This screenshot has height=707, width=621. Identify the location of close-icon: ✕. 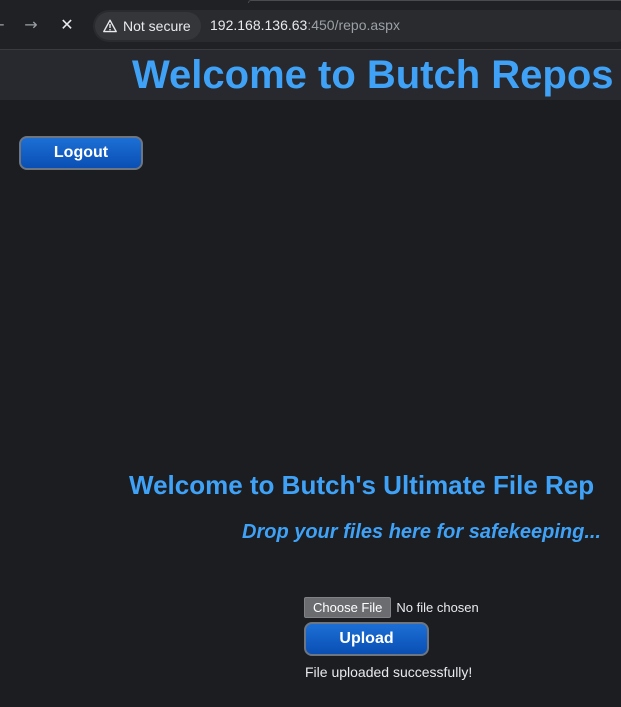
(67, 25).